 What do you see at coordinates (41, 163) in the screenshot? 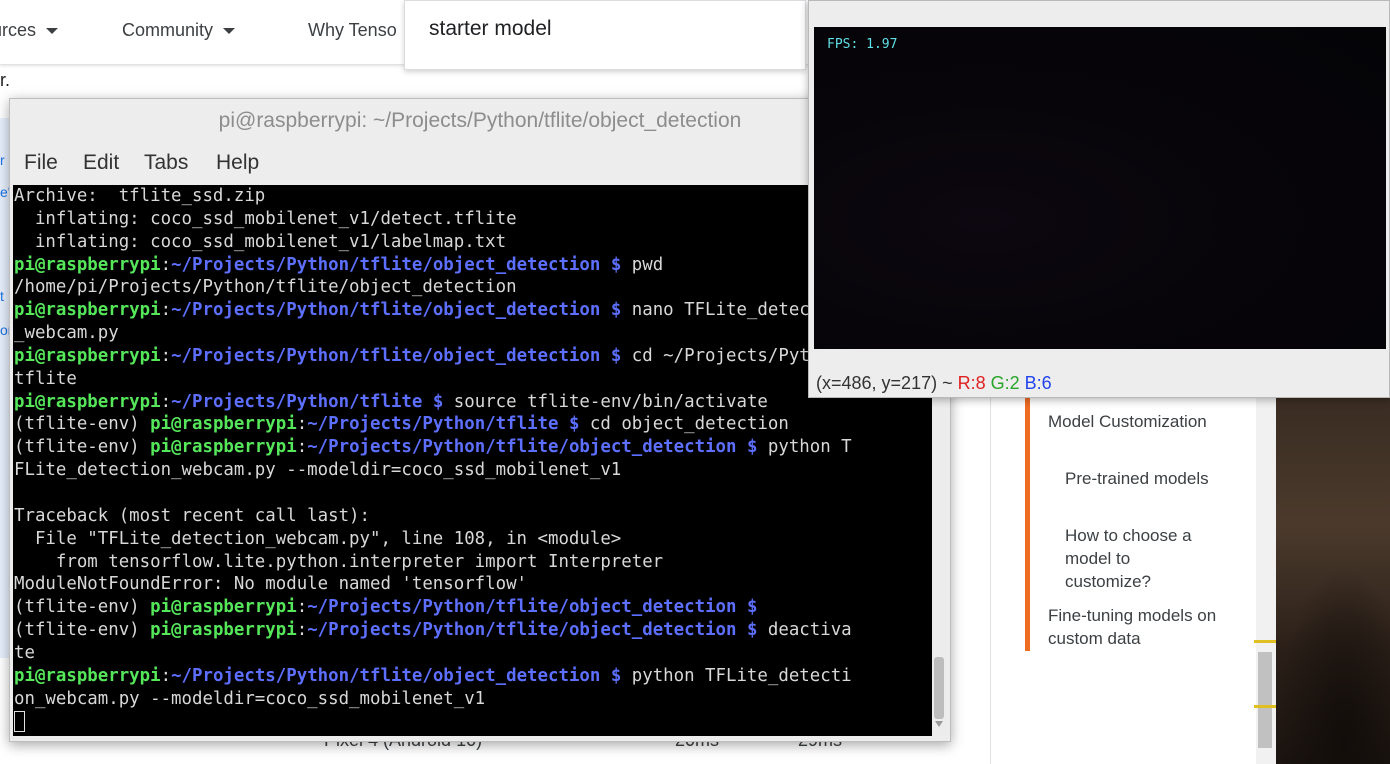
I see `menu-file: File` at bounding box center [41, 163].